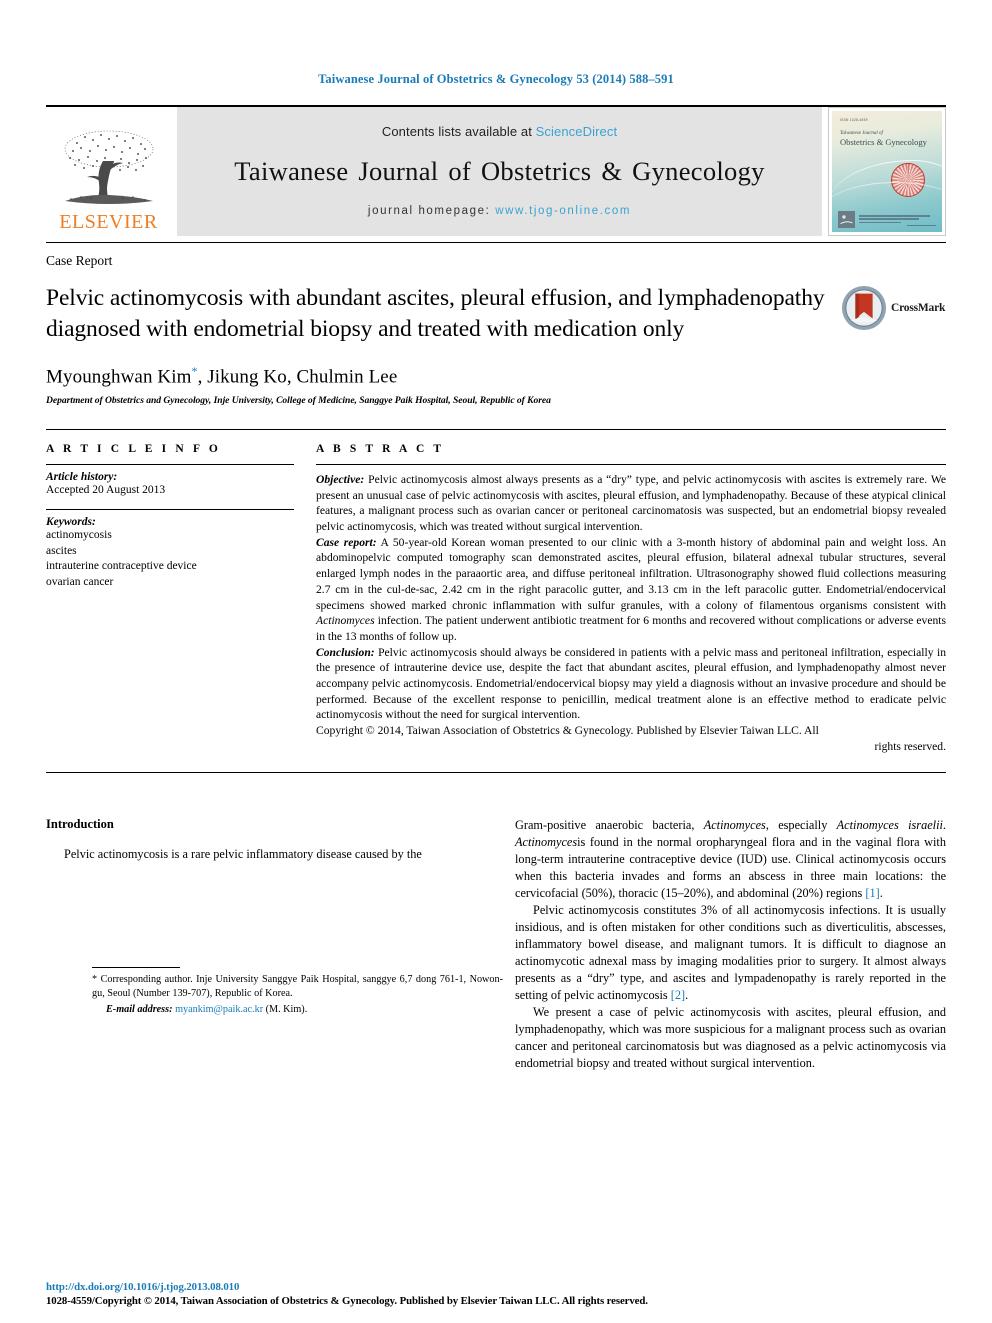  Describe the element at coordinates (79, 534) in the screenshot. I see `keyword-item: actinomycosis` at that location.